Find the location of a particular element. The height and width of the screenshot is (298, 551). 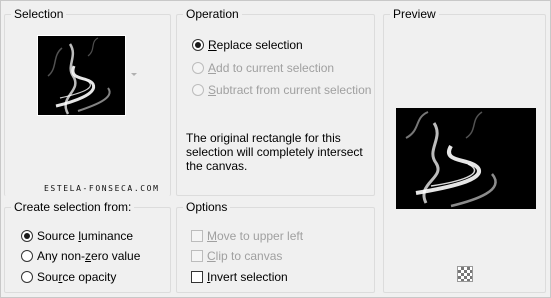

chevron-down-icon is located at coordinates (134, 74).